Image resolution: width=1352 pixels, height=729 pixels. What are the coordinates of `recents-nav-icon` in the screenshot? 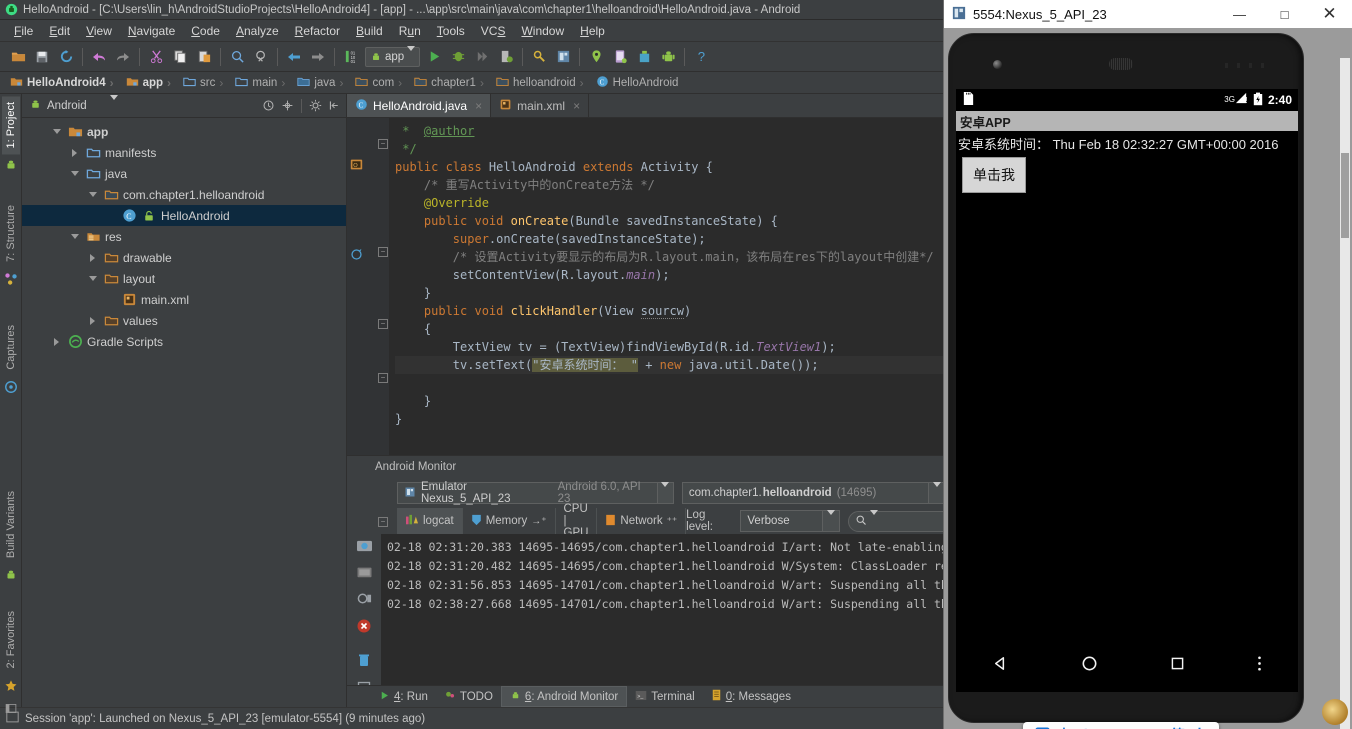 It's located at (1177, 663).